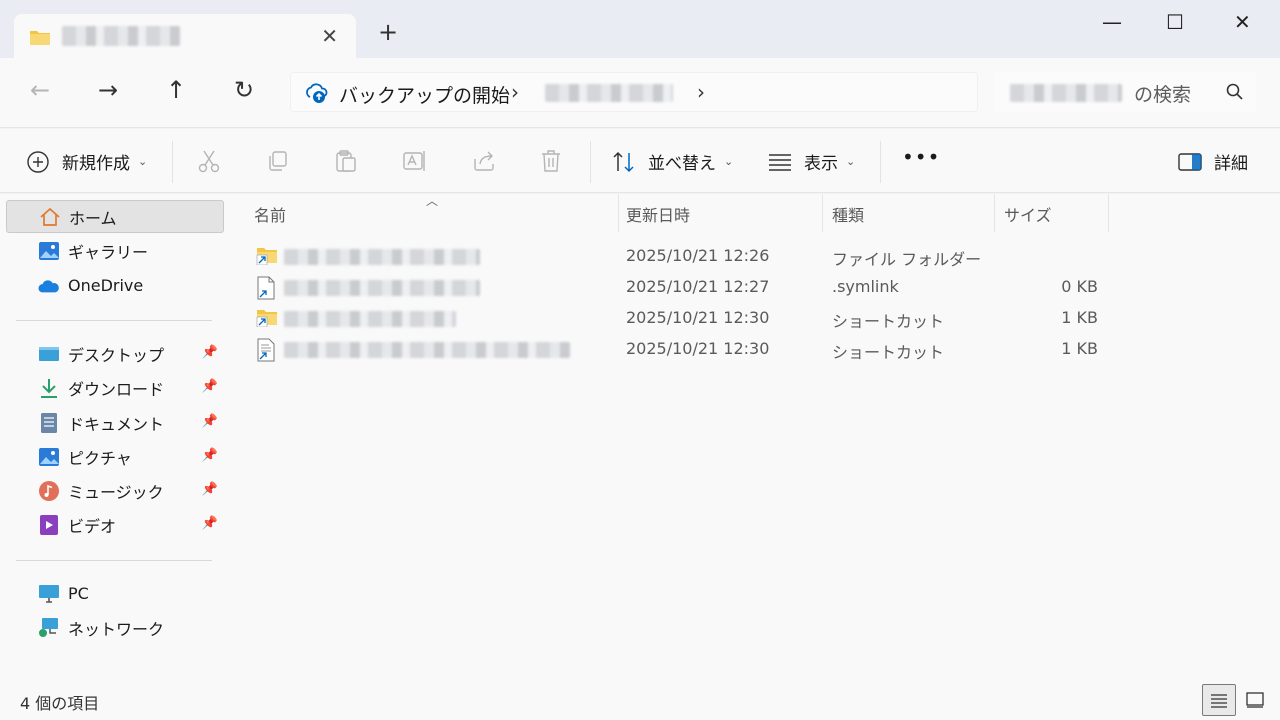 Image resolution: width=1280 pixels, height=720 pixels. I want to click on file-modified: 2025/10/21 12:27, so click(698, 286).